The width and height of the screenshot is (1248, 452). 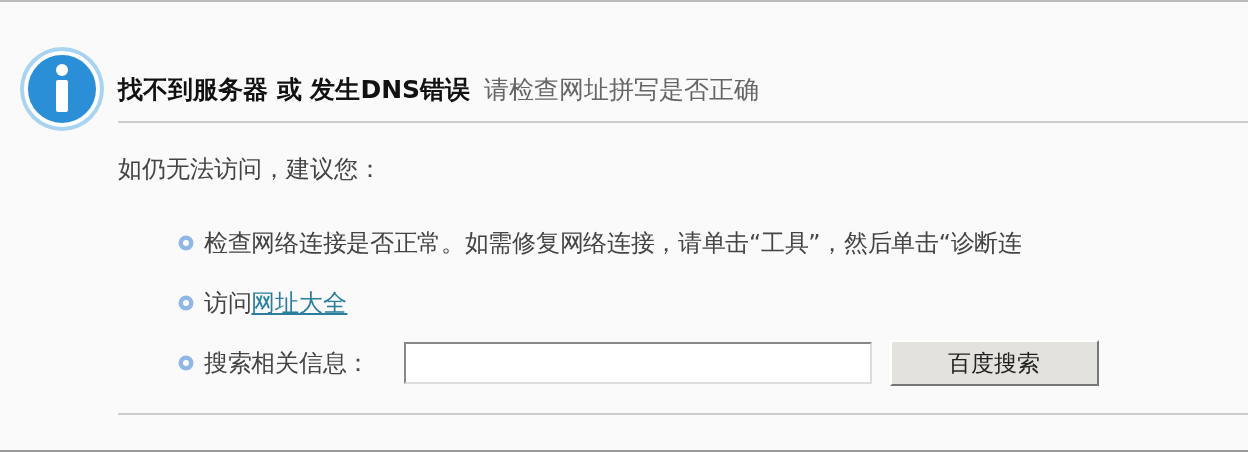 What do you see at coordinates (613, 243) in the screenshot?
I see `suggestion-text: 检查网络连接是否正常。如需修复网络连接，请单击“工具”，然后单击“诊断连` at bounding box center [613, 243].